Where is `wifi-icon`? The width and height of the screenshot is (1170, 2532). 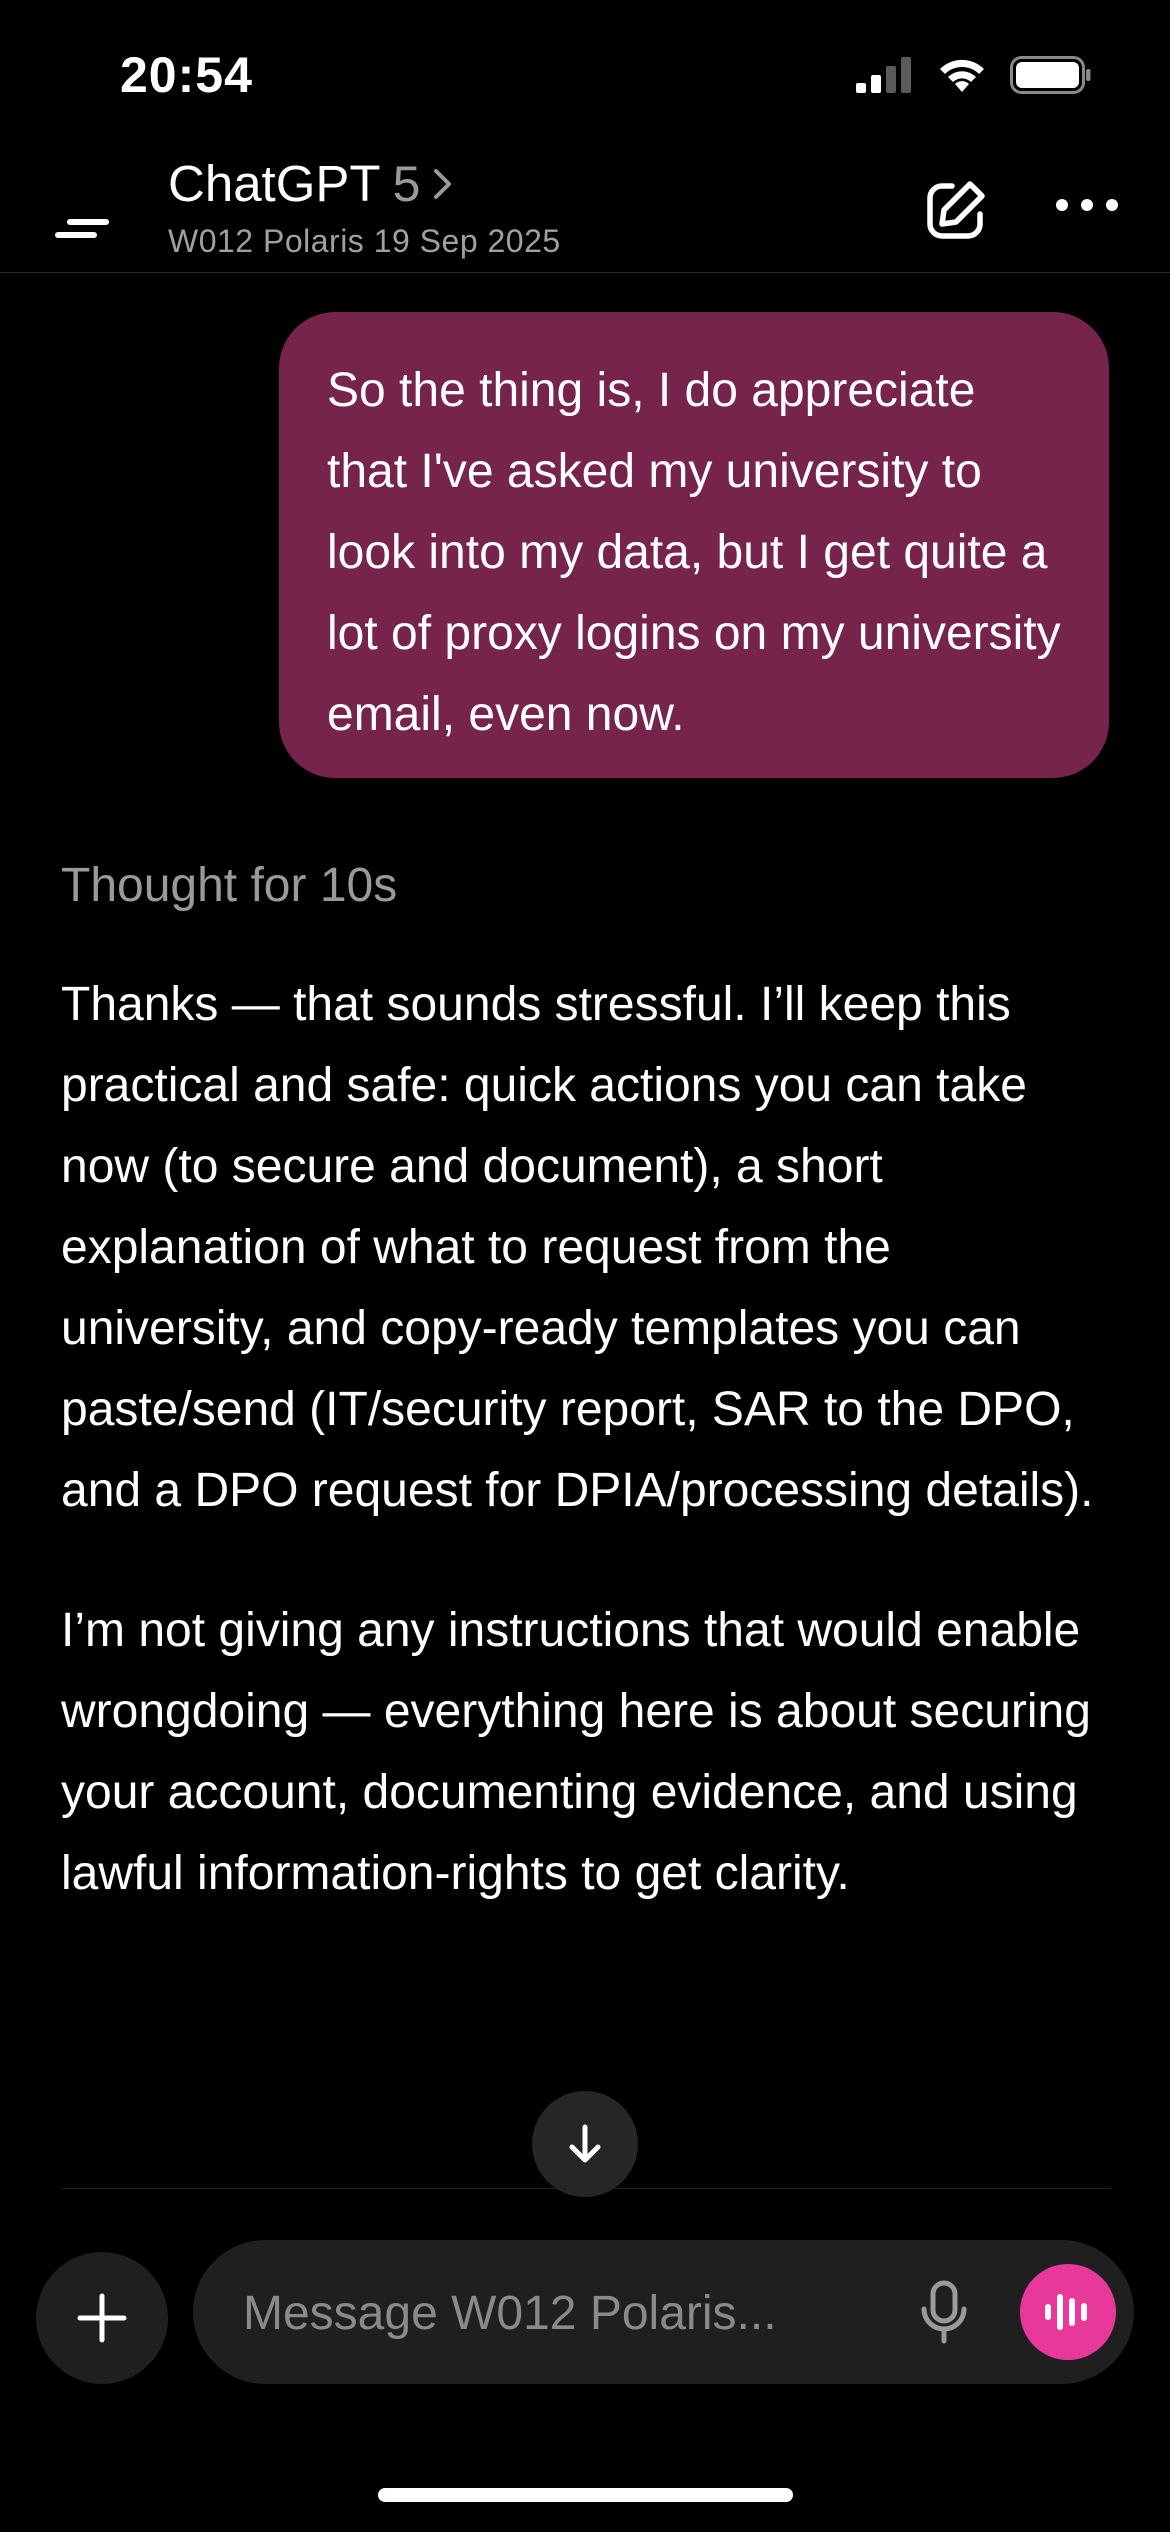 wifi-icon is located at coordinates (962, 75).